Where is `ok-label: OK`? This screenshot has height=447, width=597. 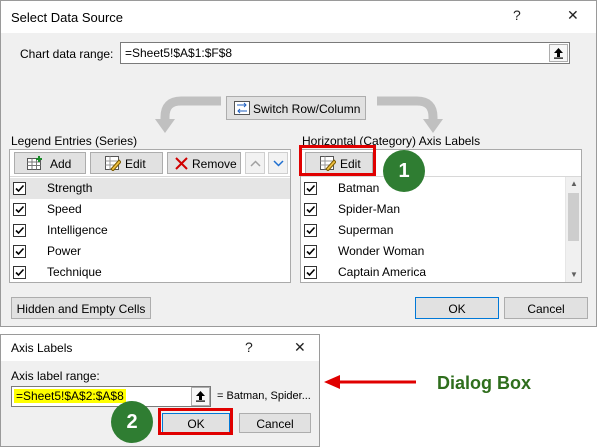 ok-label: OK is located at coordinates (457, 309).